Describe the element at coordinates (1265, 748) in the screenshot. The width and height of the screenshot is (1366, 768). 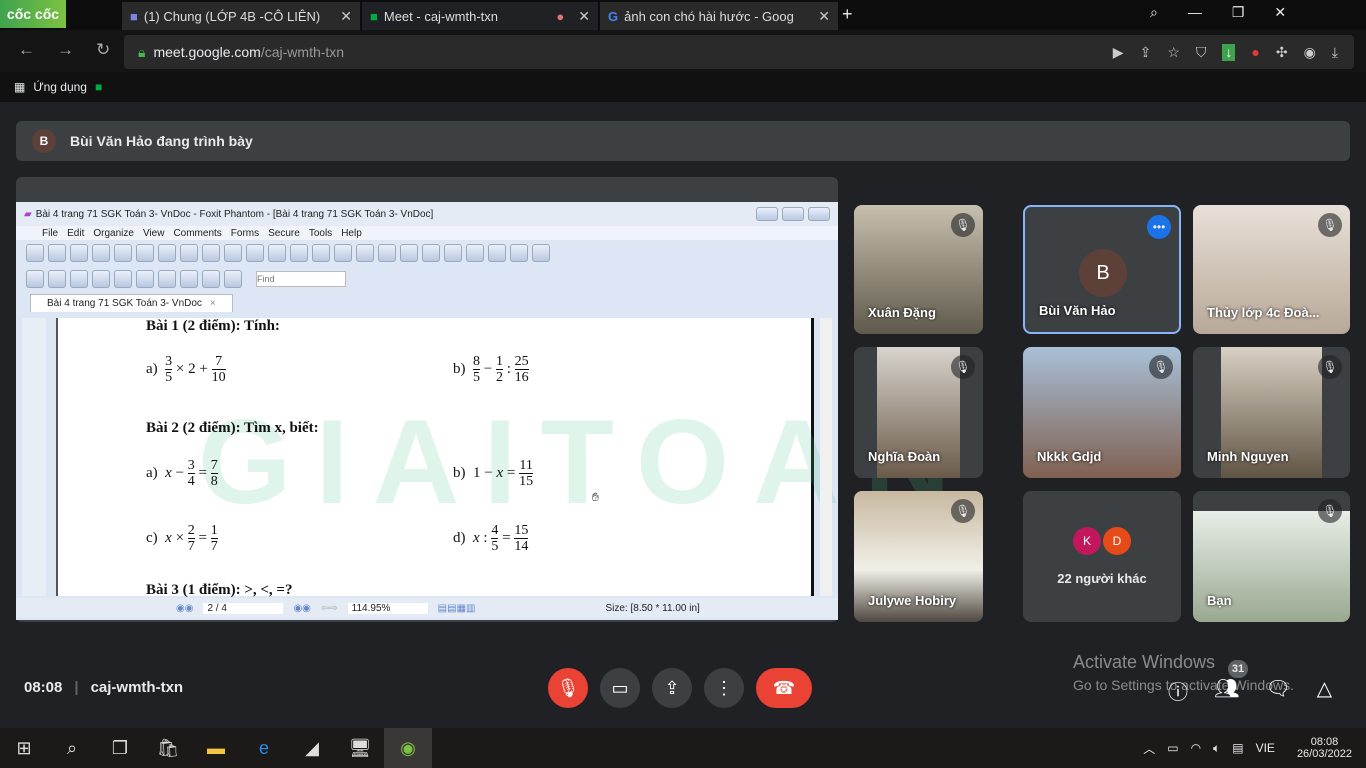
I see `language-indicator: VIE` at that location.